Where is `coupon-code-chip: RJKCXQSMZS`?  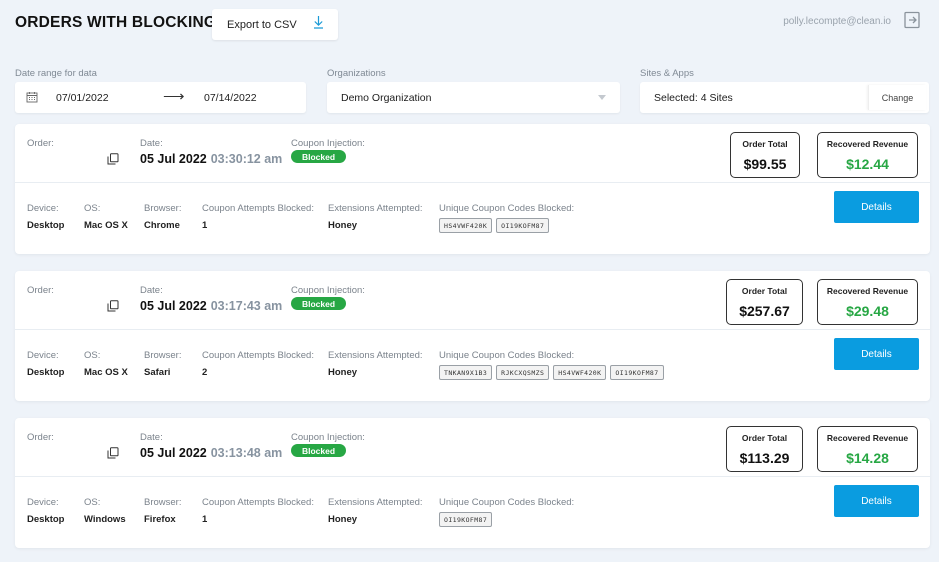 coupon-code-chip: RJKCXQSMZS is located at coordinates (523, 372).